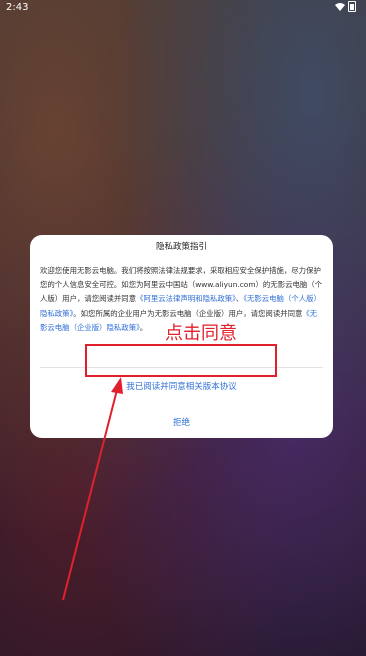 This screenshot has width=366, height=656. I want to click on annotation-arrow, so click(92, 489).